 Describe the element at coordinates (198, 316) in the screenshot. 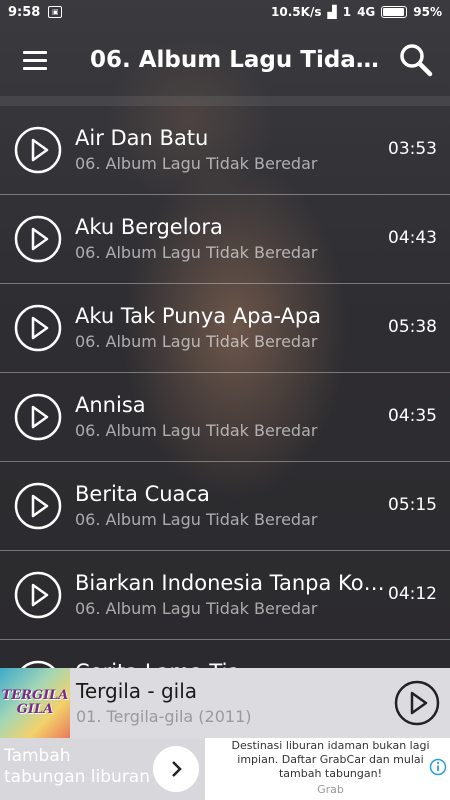

I see `song-title: Aku Tak Punya Apa-Apa` at that location.